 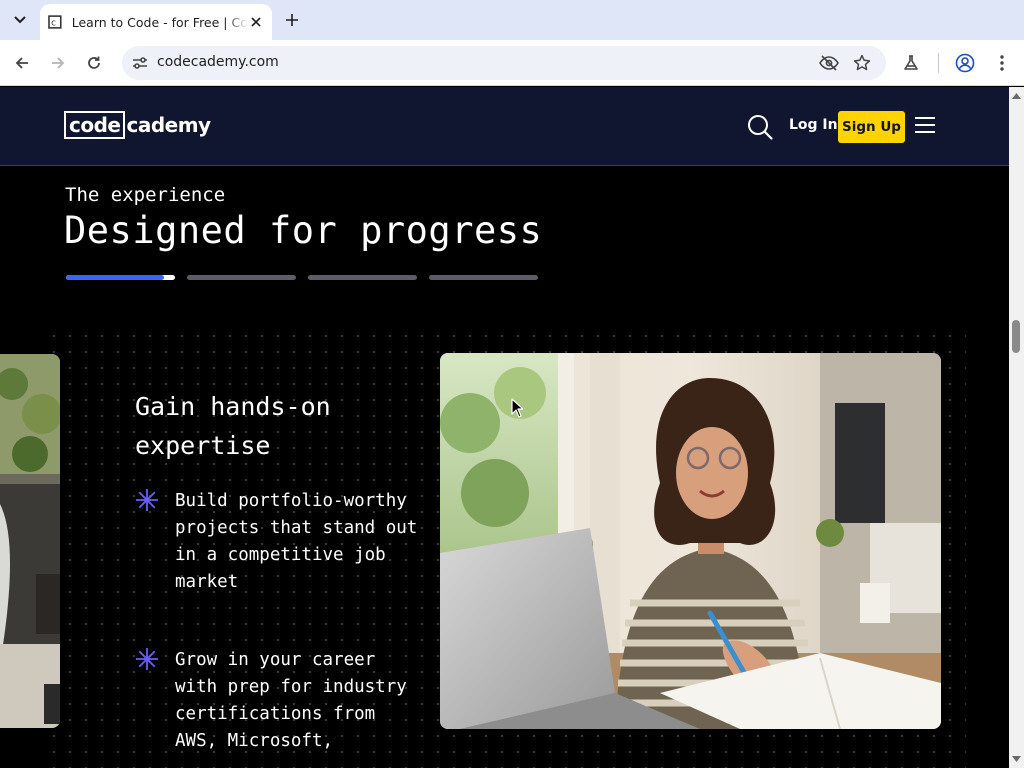 What do you see at coordinates (95, 125) in the screenshot?
I see `logo-boxed-text: code` at bounding box center [95, 125].